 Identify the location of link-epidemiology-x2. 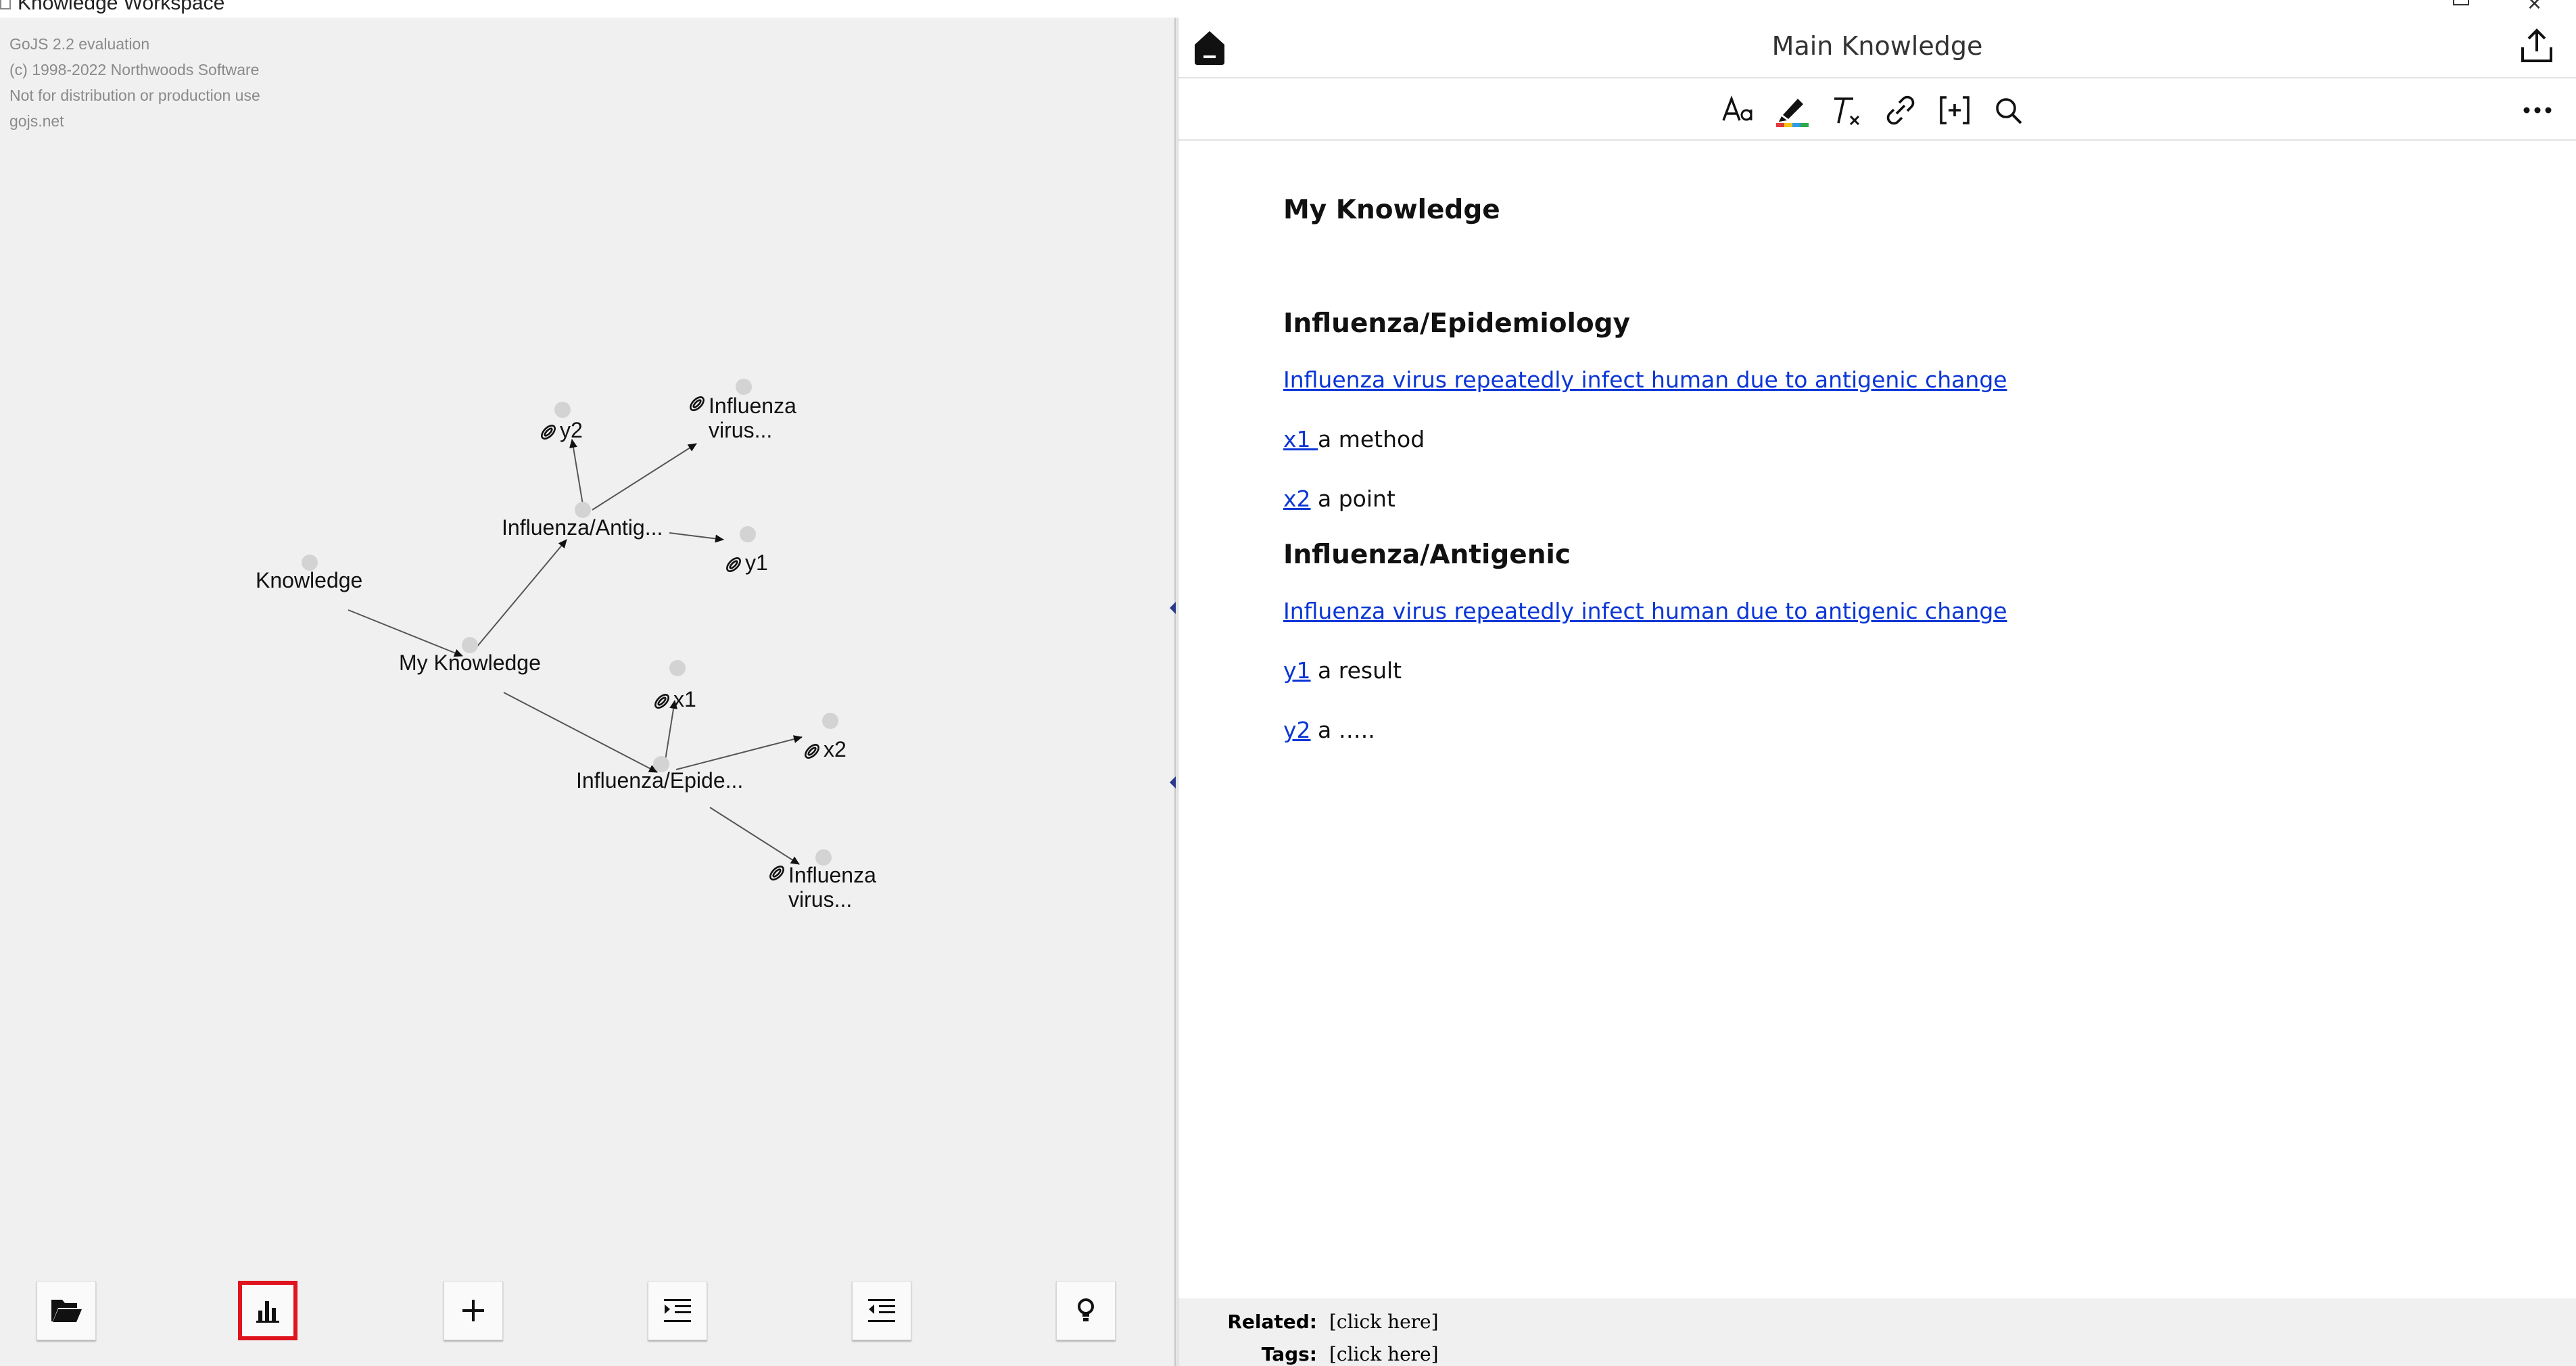
(739, 753).